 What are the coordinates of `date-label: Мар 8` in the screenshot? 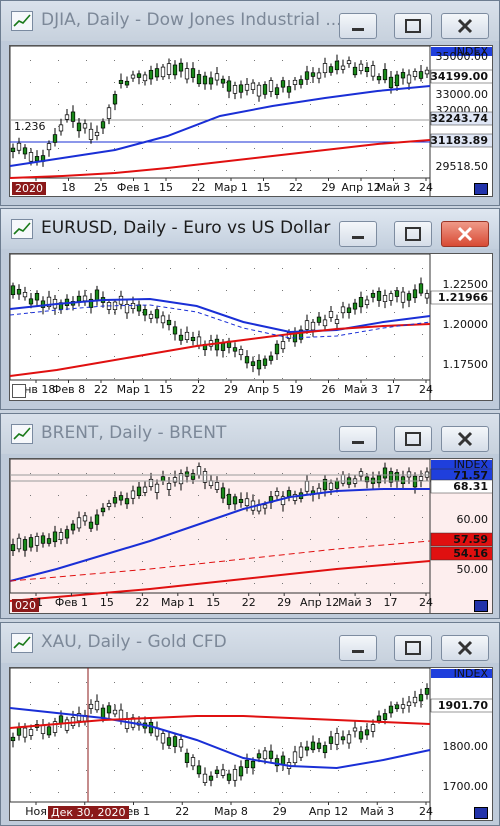 It's located at (231, 811).